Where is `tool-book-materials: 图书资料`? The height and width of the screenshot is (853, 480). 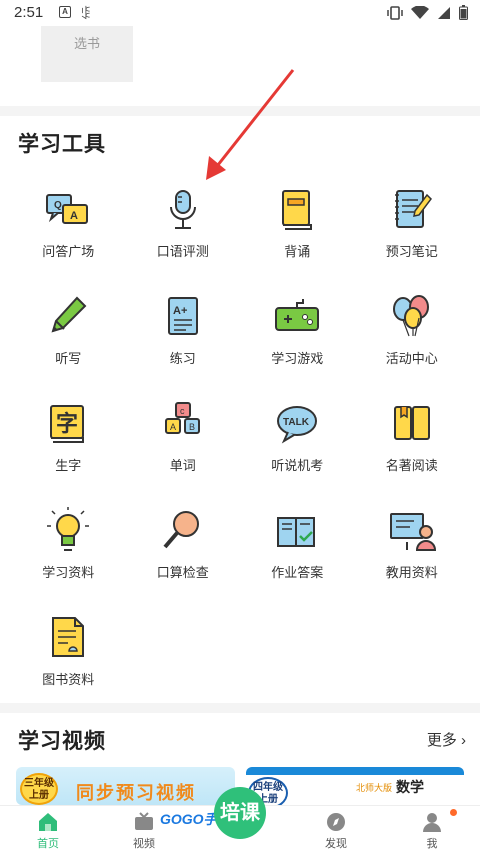 tool-book-materials: 图书资料 is located at coordinates (68, 659).